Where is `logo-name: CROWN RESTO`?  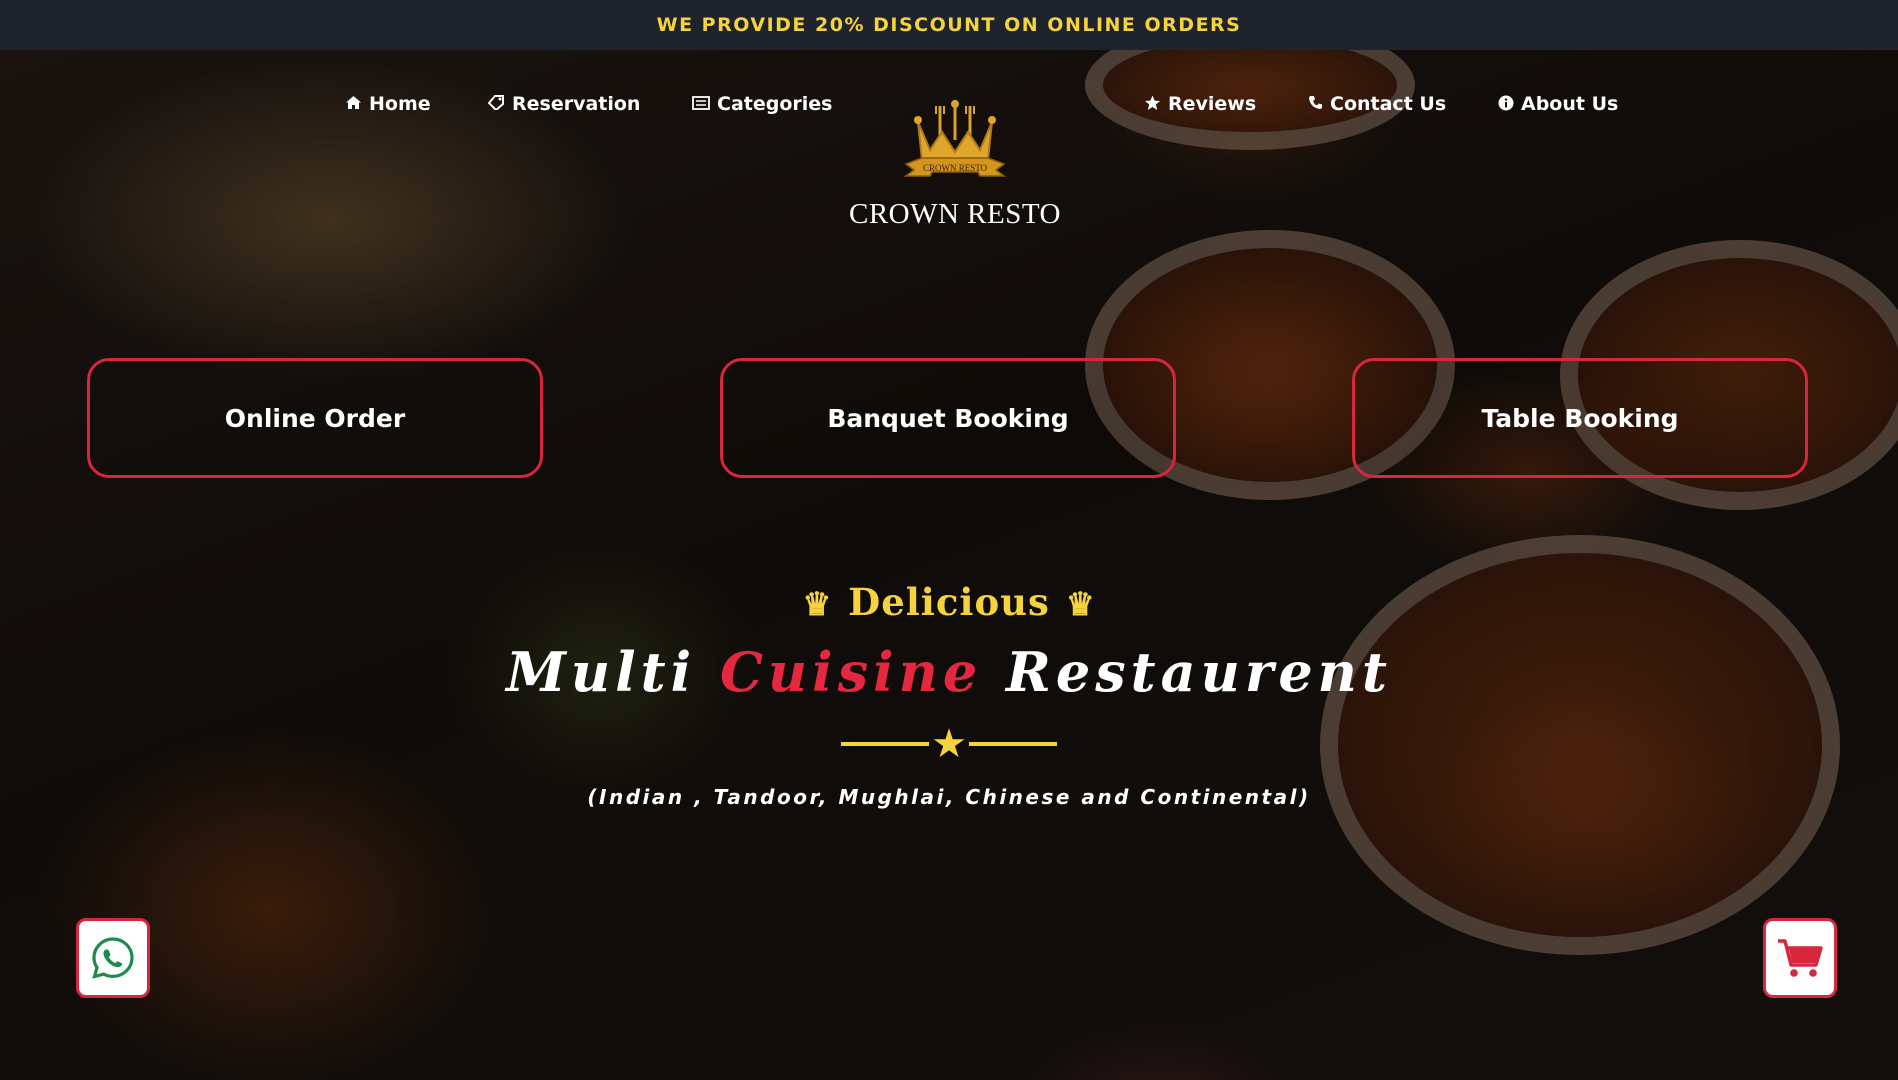 logo-name: CROWN RESTO is located at coordinates (954, 214).